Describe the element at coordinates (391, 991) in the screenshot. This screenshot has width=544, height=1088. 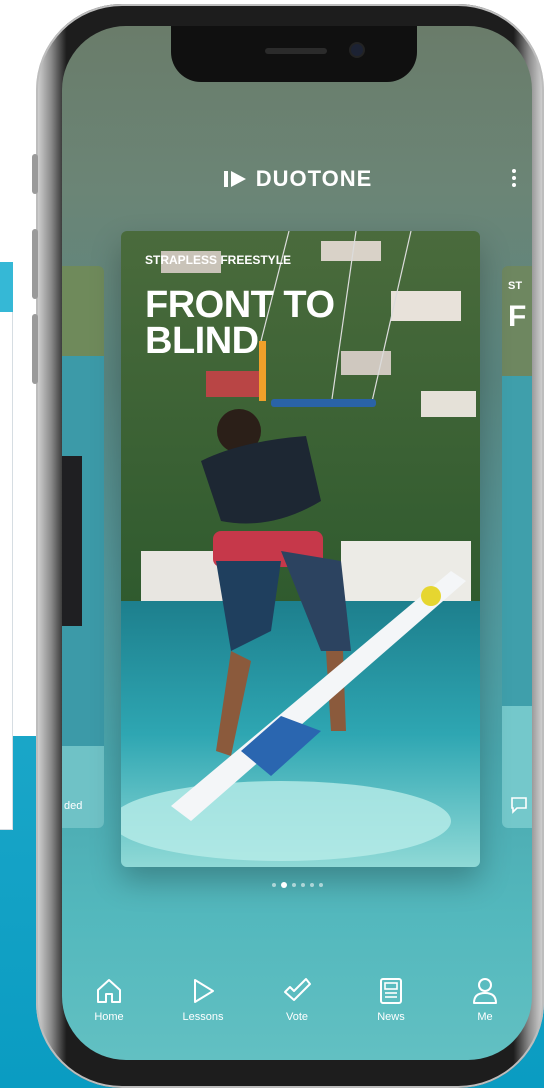
I see `news-icon` at that location.